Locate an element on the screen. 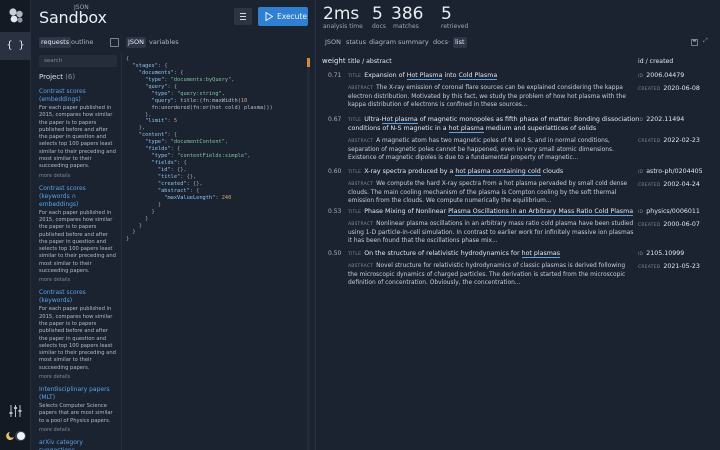 The width and height of the screenshot is (720, 450). execute-button: Execute is located at coordinates (283, 16).